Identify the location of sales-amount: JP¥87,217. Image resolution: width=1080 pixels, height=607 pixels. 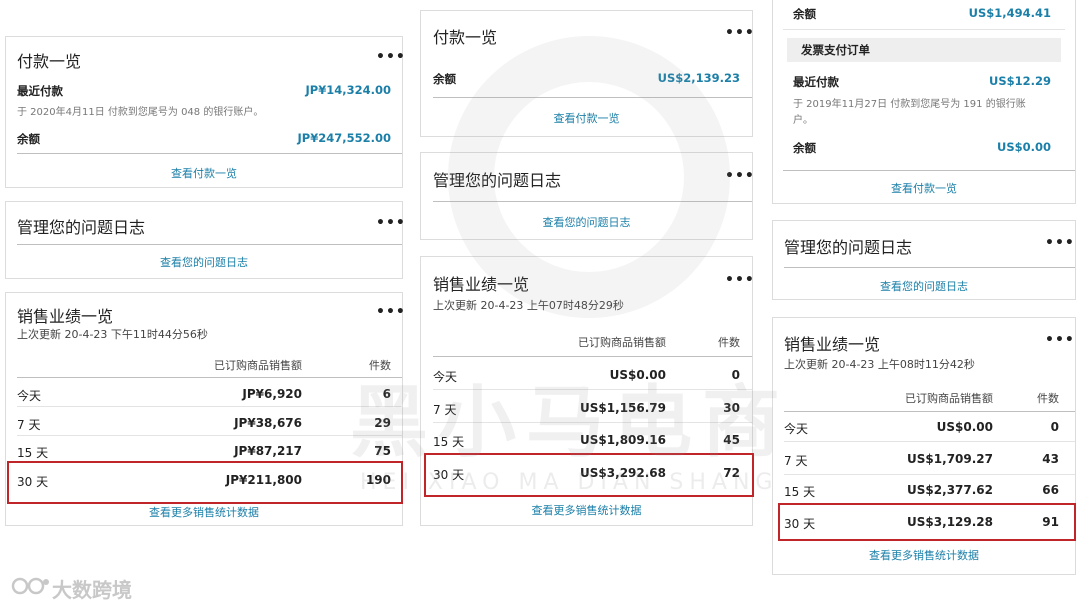
(268, 451).